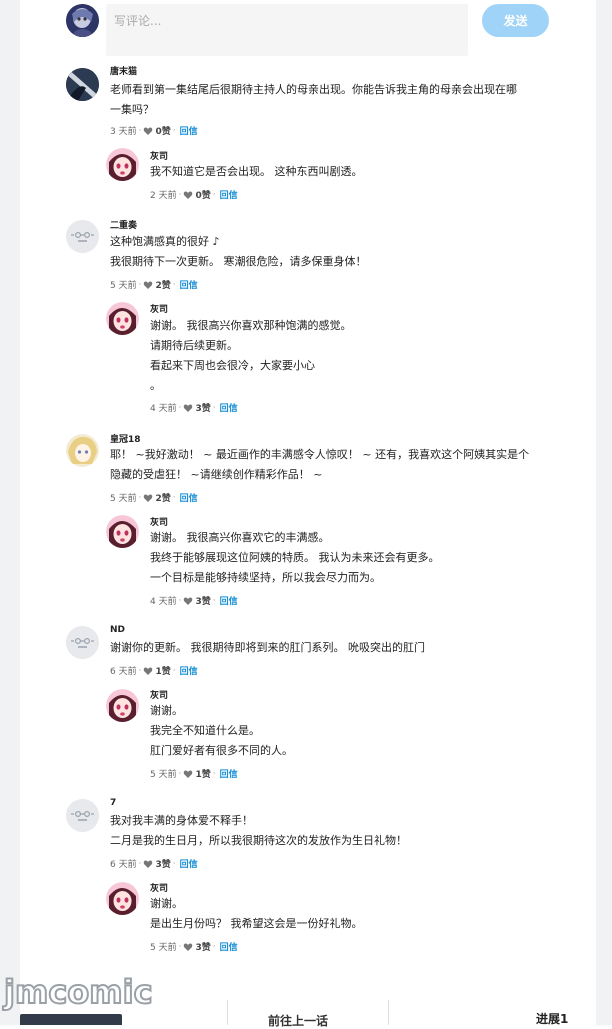 The width and height of the screenshot is (612, 1029). Describe the element at coordinates (194, 774) in the screenshot. I see `reply-meta: 5 天前 · 1赞 · 回信` at that location.